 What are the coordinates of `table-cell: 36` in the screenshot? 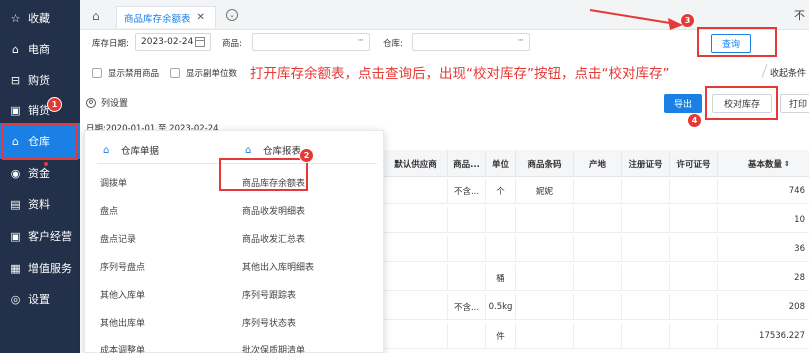 It's located at (799, 249).